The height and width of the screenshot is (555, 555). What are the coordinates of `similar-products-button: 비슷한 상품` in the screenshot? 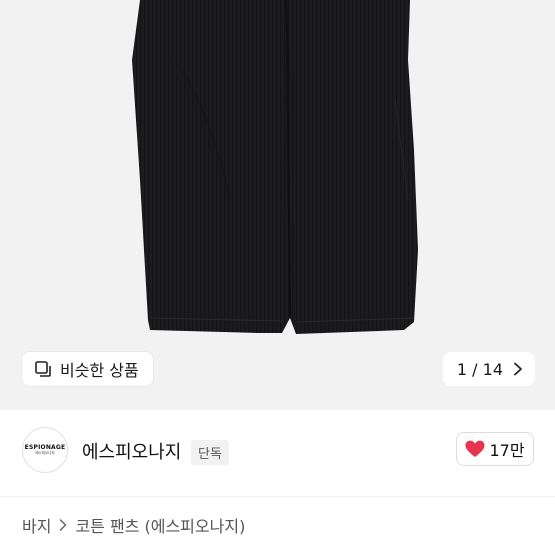 It's located at (87, 369).